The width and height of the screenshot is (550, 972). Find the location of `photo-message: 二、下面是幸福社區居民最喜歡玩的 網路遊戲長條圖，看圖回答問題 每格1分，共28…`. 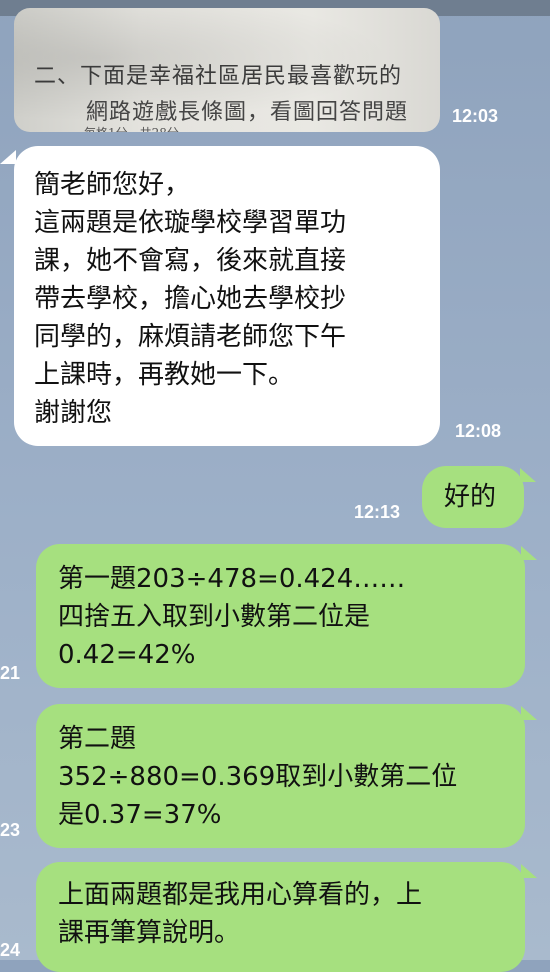

photo-message: 二、下面是幸福社區居民最喜歡玩的 網路遊戲長條圖，看圖回答問題 每格1分，共28… is located at coordinates (227, 70).